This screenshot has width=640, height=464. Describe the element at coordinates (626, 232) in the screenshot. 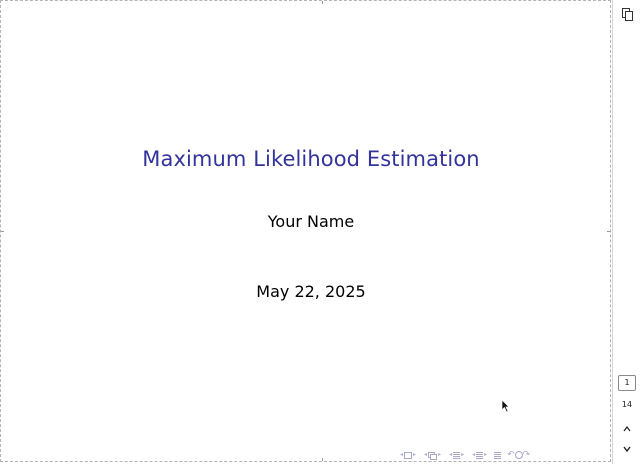

I see `viewer-sidebar: 1 14` at that location.